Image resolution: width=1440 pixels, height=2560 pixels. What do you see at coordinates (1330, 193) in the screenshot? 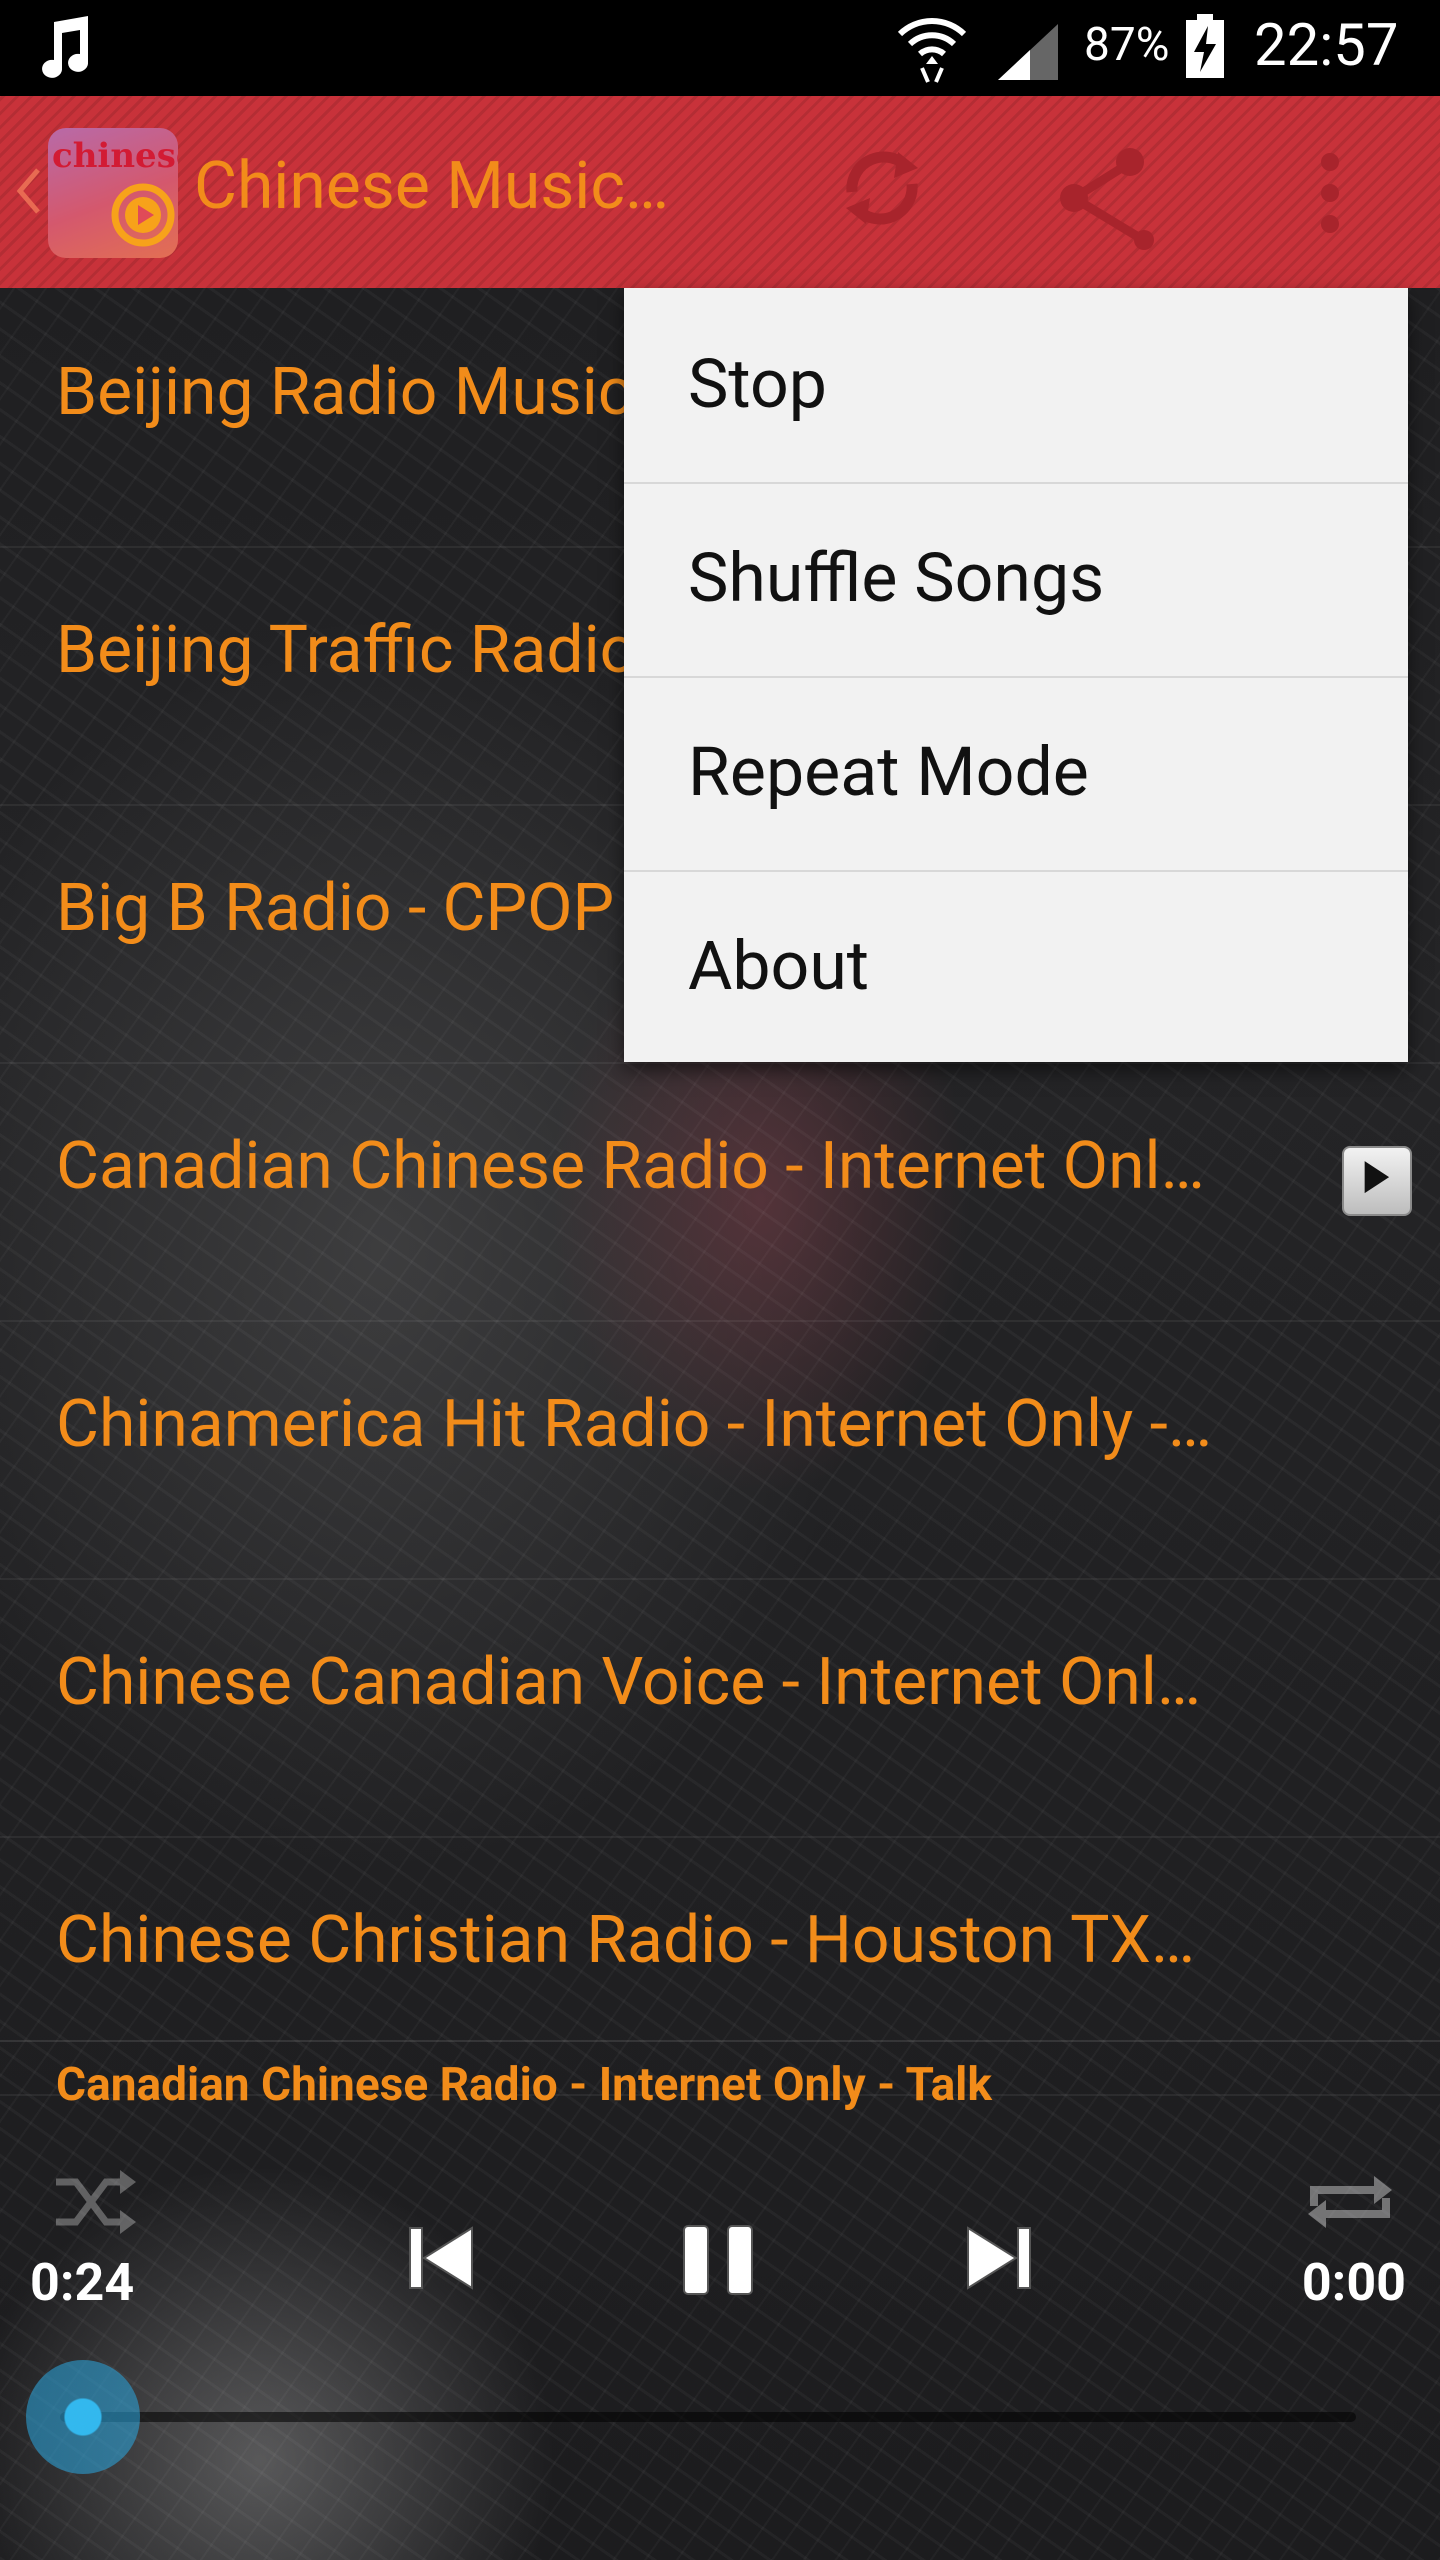
I see `overflow-menu-icon` at bounding box center [1330, 193].